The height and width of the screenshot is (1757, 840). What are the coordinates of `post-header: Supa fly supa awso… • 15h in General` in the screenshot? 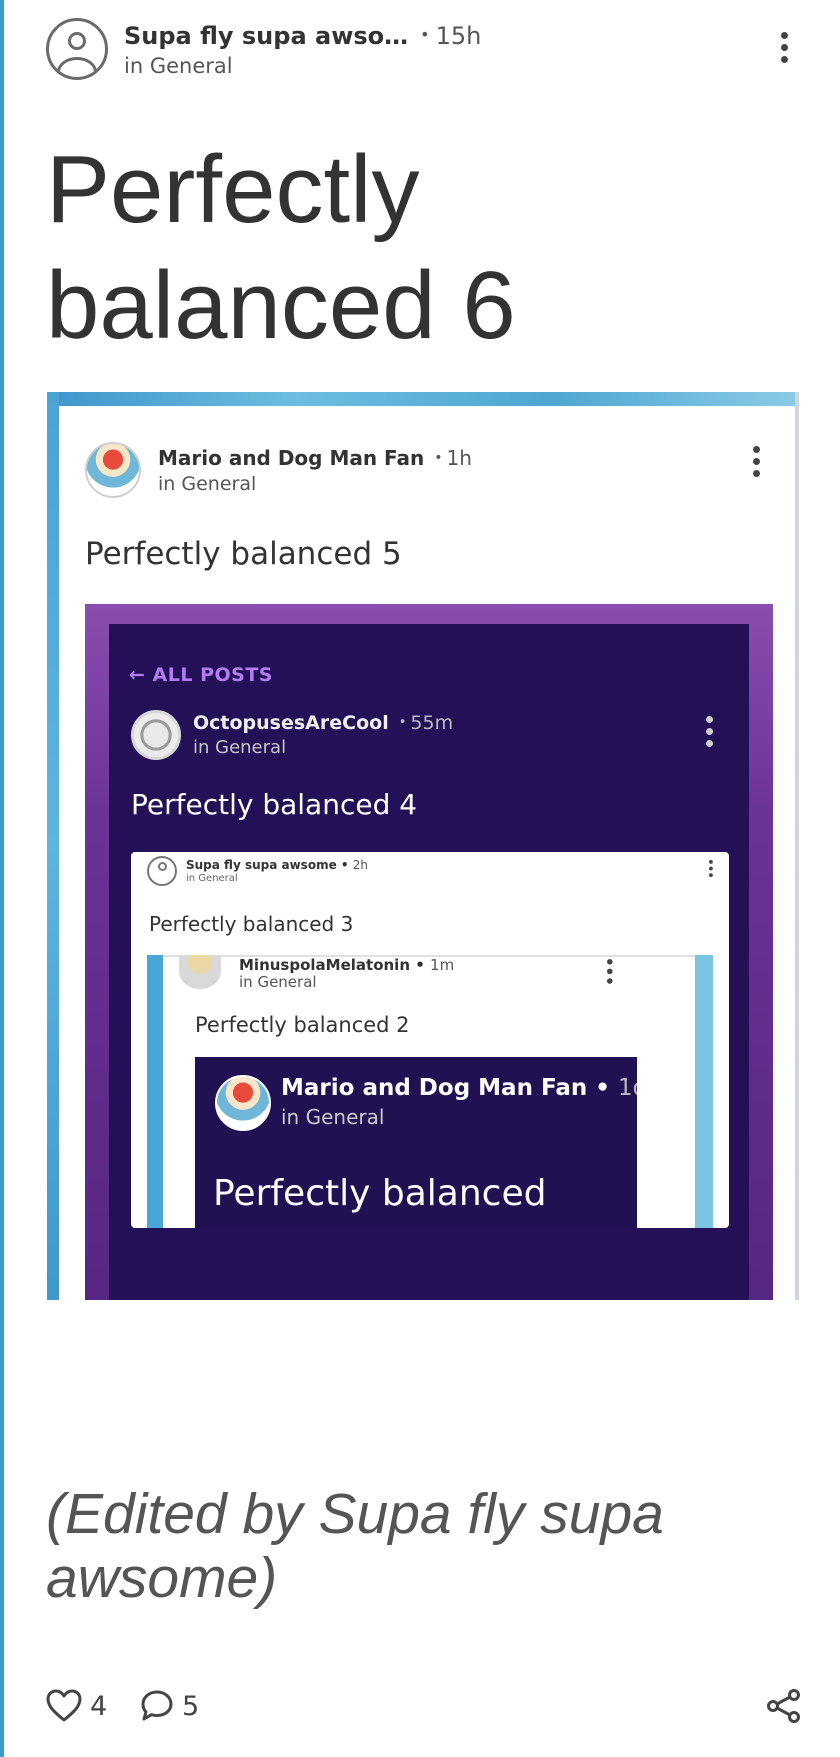 It's located at (423, 51).